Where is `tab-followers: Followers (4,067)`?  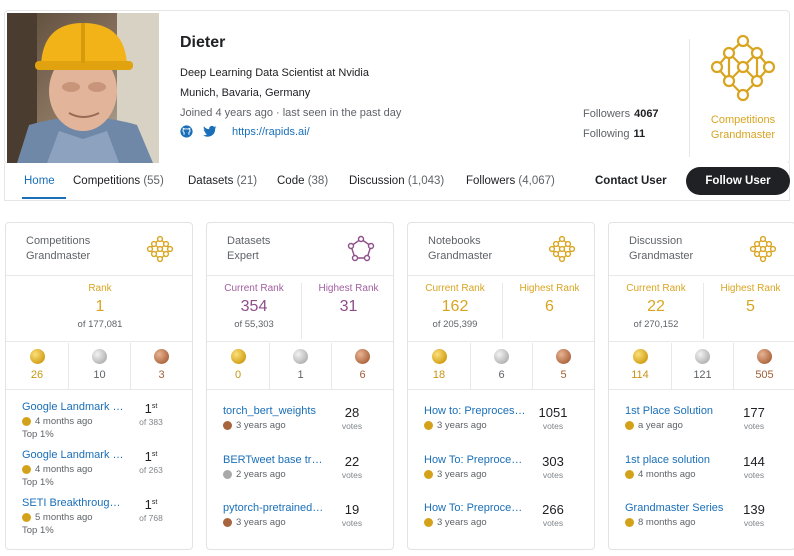 tab-followers: Followers (4,067) is located at coordinates (510, 181).